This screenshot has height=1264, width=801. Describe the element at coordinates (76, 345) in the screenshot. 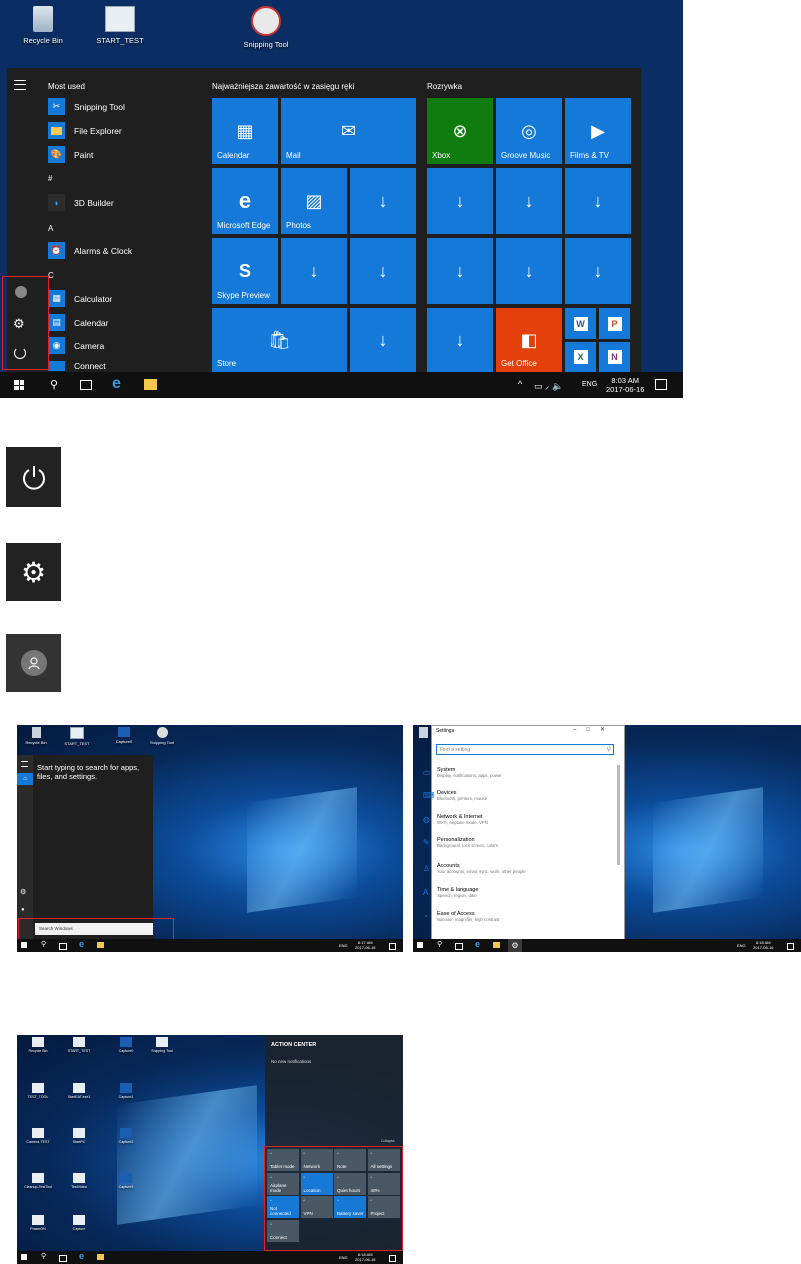

I see `app-camera: ◉ Camera` at that location.